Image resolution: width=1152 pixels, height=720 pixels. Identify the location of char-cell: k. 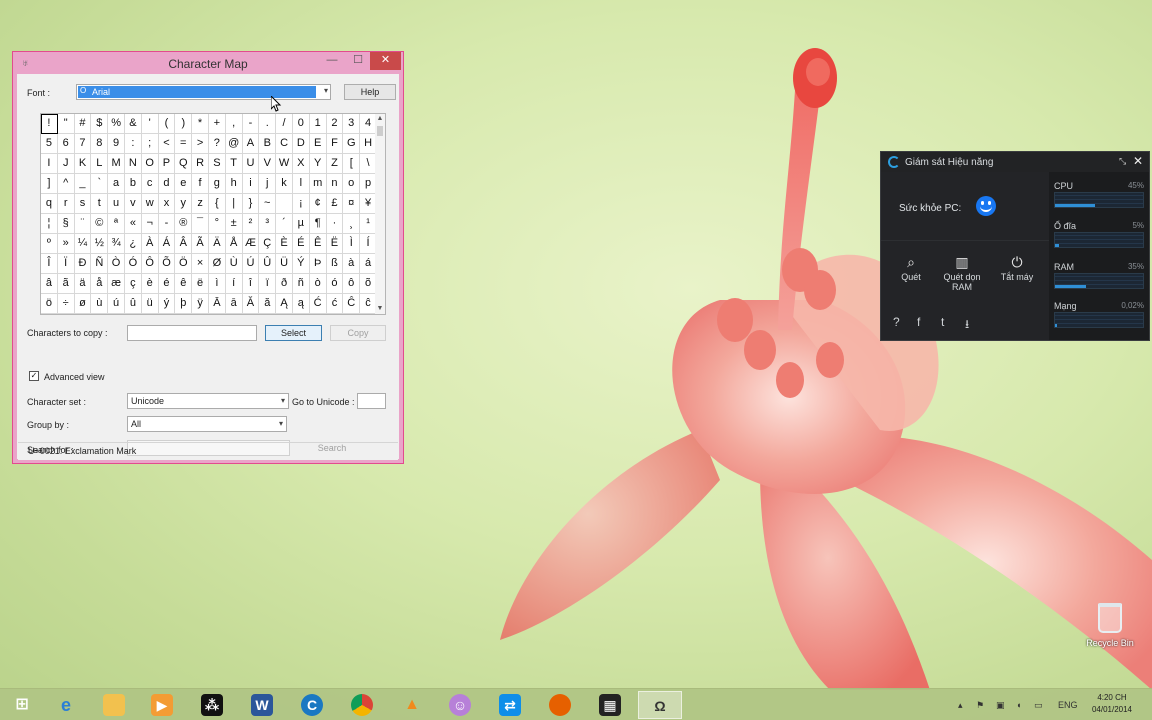
(284, 184).